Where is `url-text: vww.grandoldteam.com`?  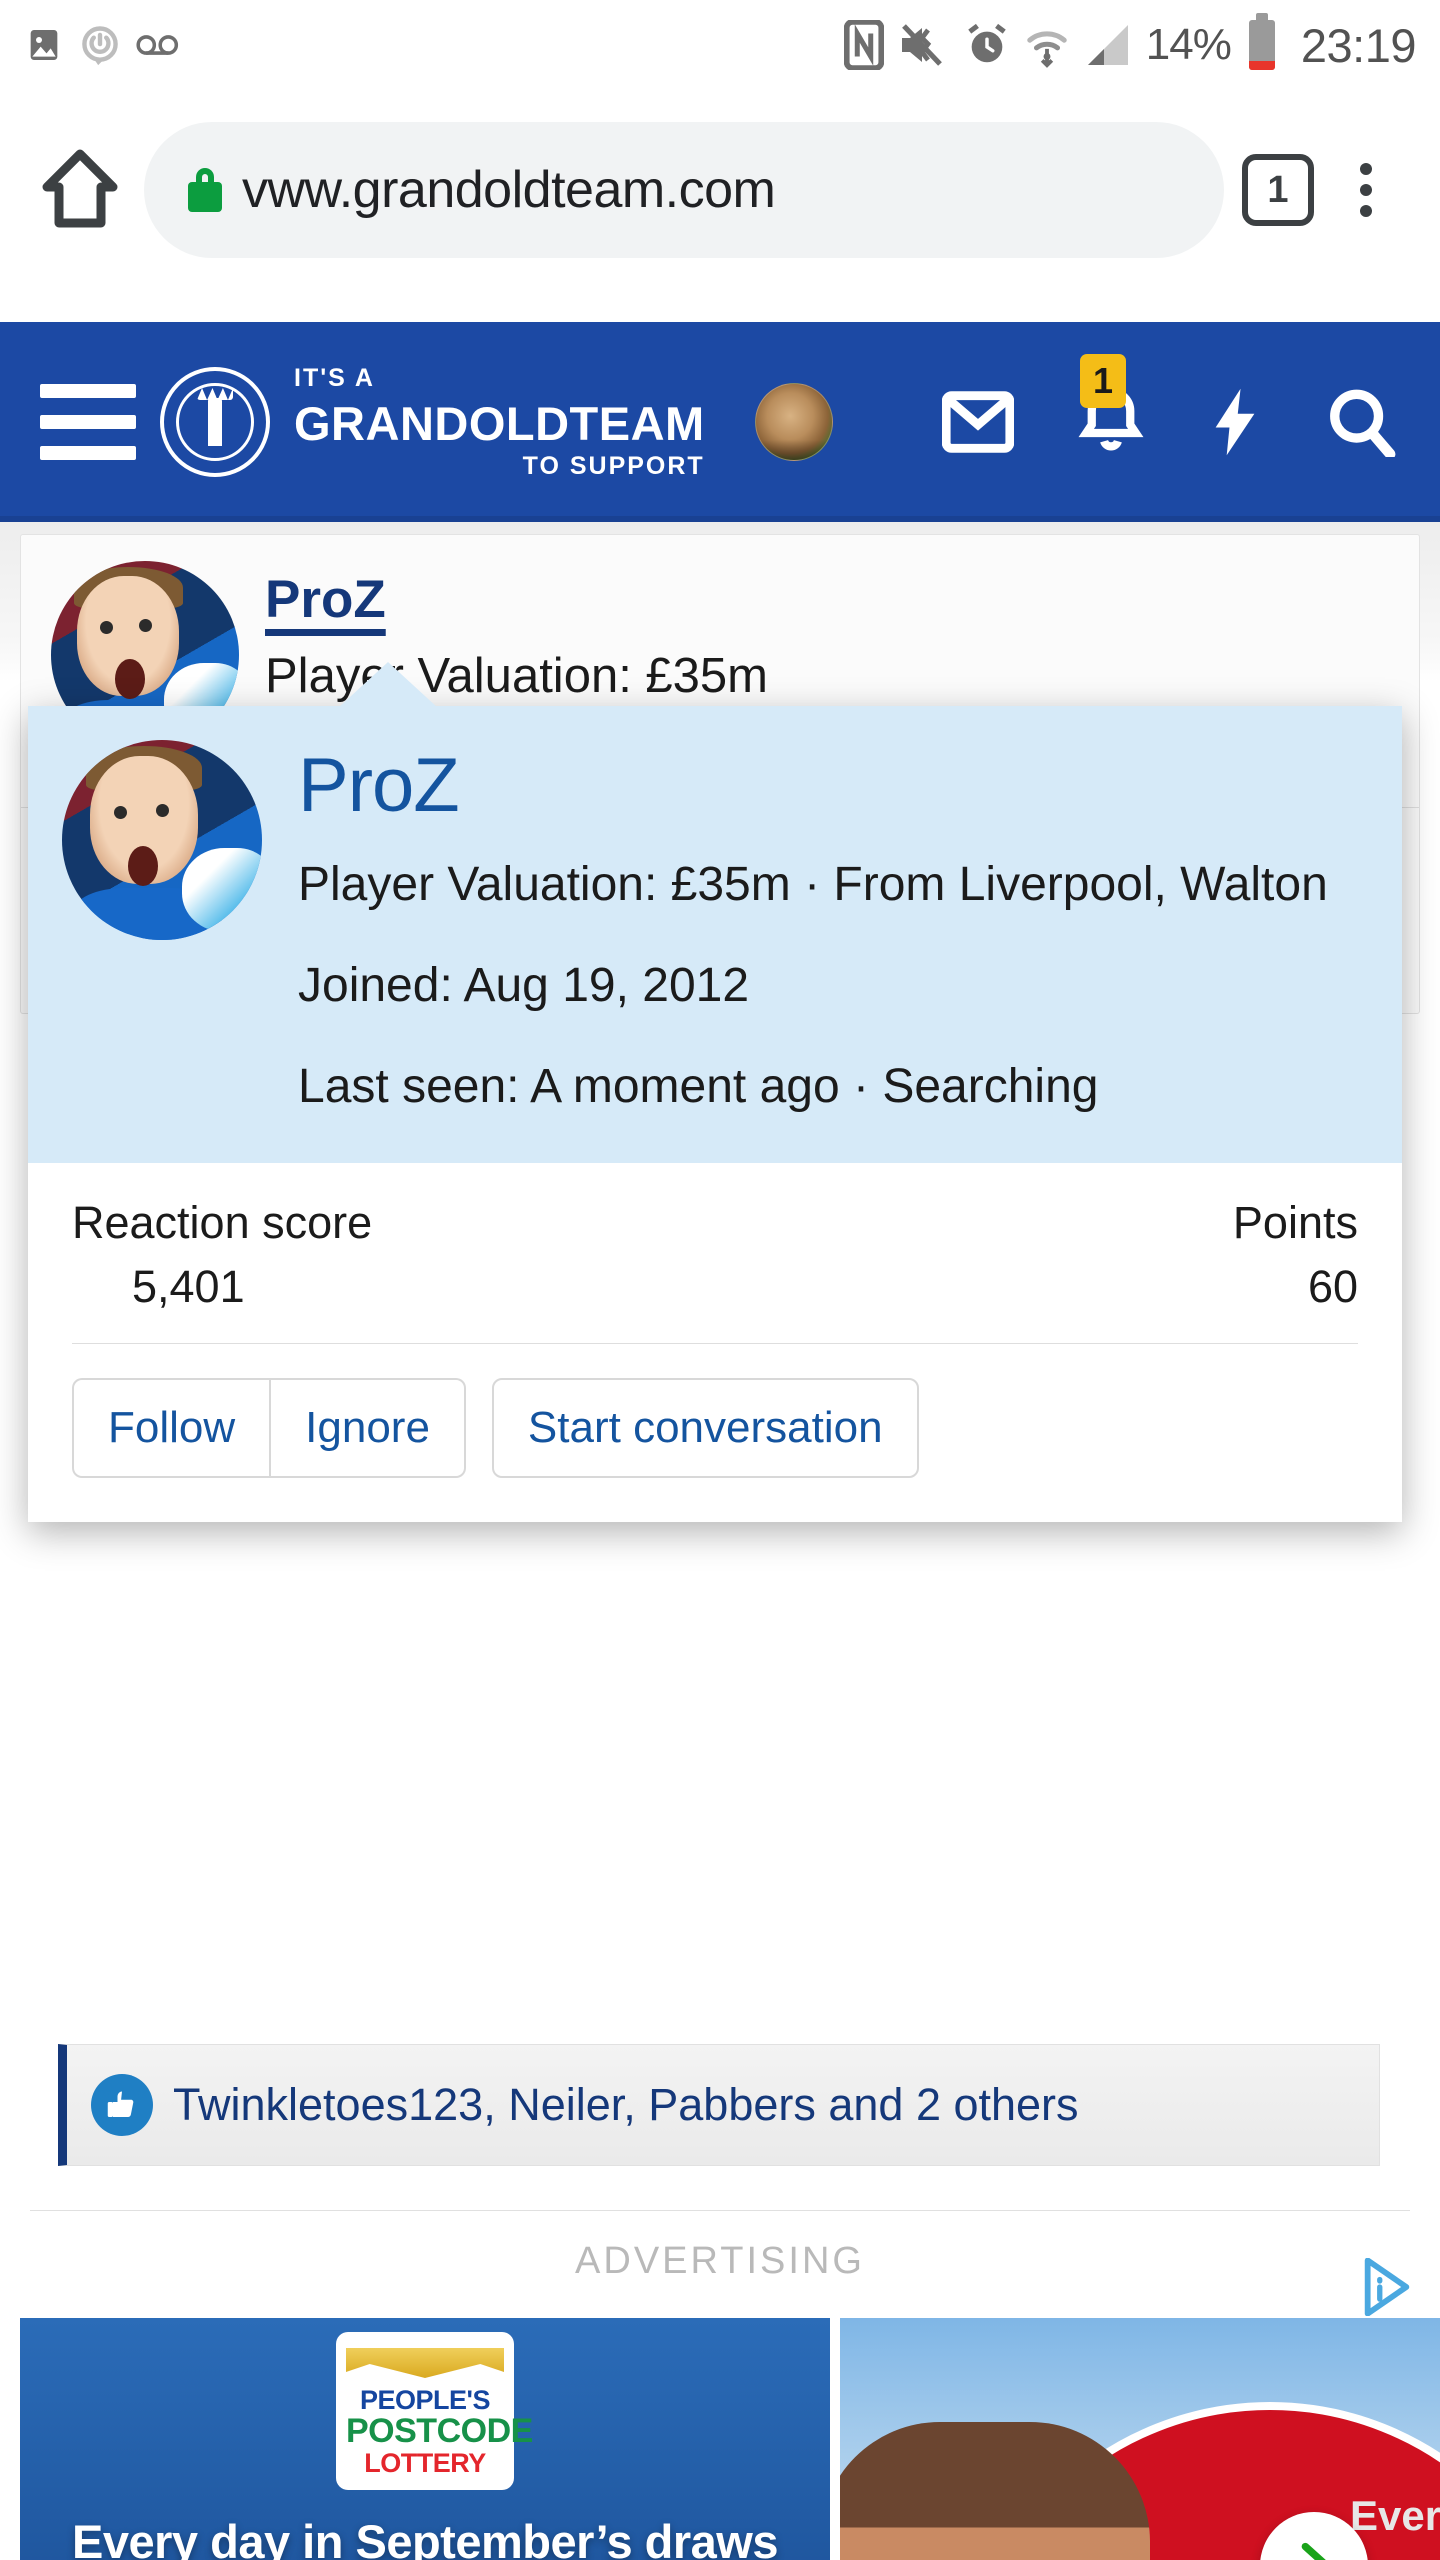 url-text: vww.grandoldteam.com is located at coordinates (509, 190).